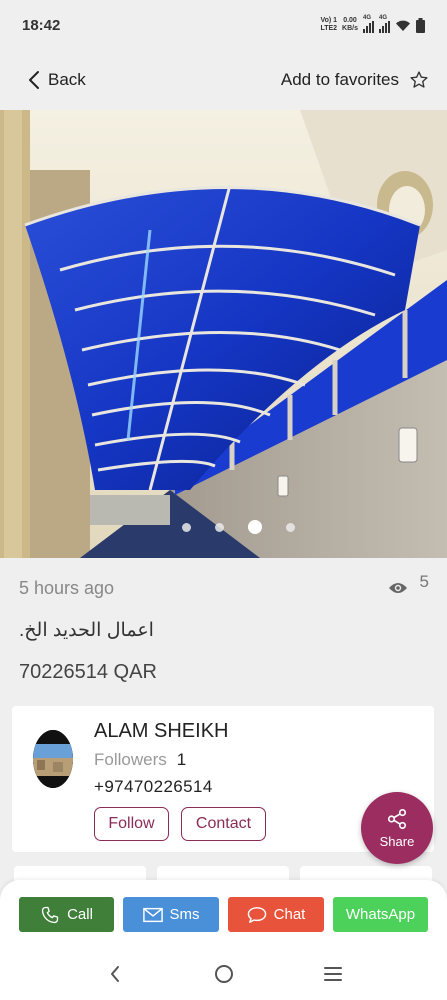 The height and width of the screenshot is (1000, 447). Describe the element at coordinates (223, 80) in the screenshot. I see `top-bar: Back Add to favorites` at that location.